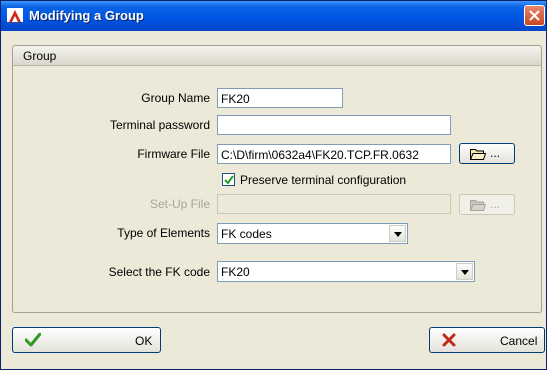 This screenshot has width=547, height=370. I want to click on type-of-elements-select: FK codes, so click(312, 233).